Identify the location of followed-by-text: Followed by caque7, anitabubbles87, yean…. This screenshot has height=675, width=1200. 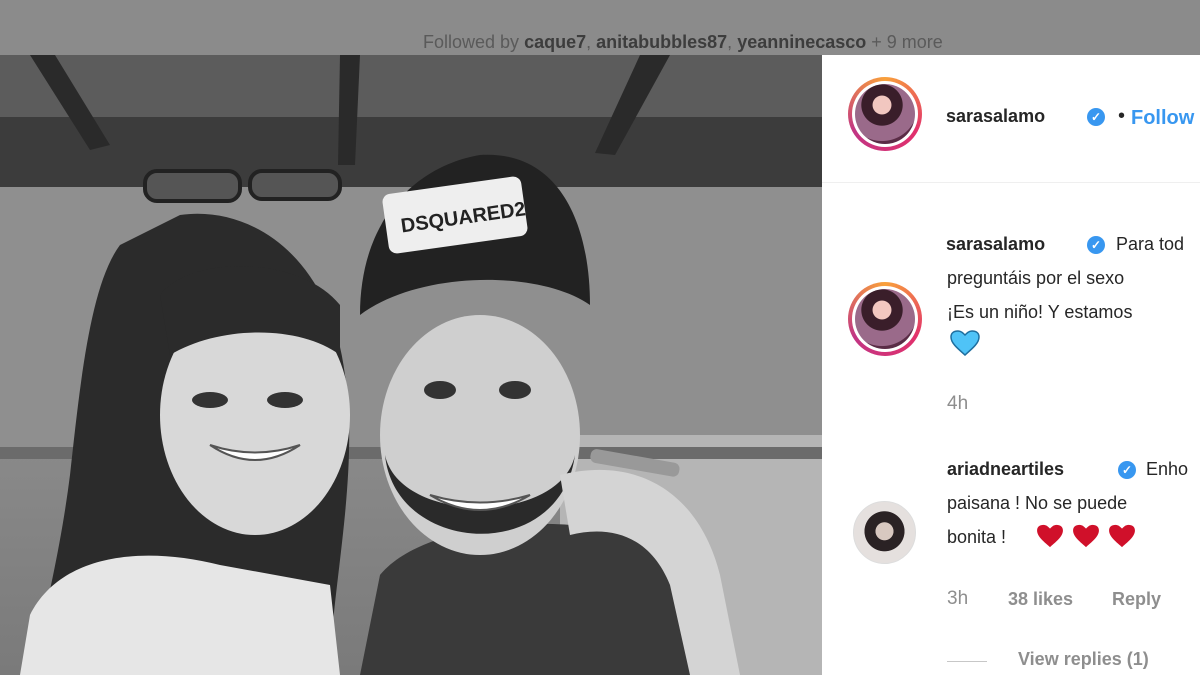
(683, 42).